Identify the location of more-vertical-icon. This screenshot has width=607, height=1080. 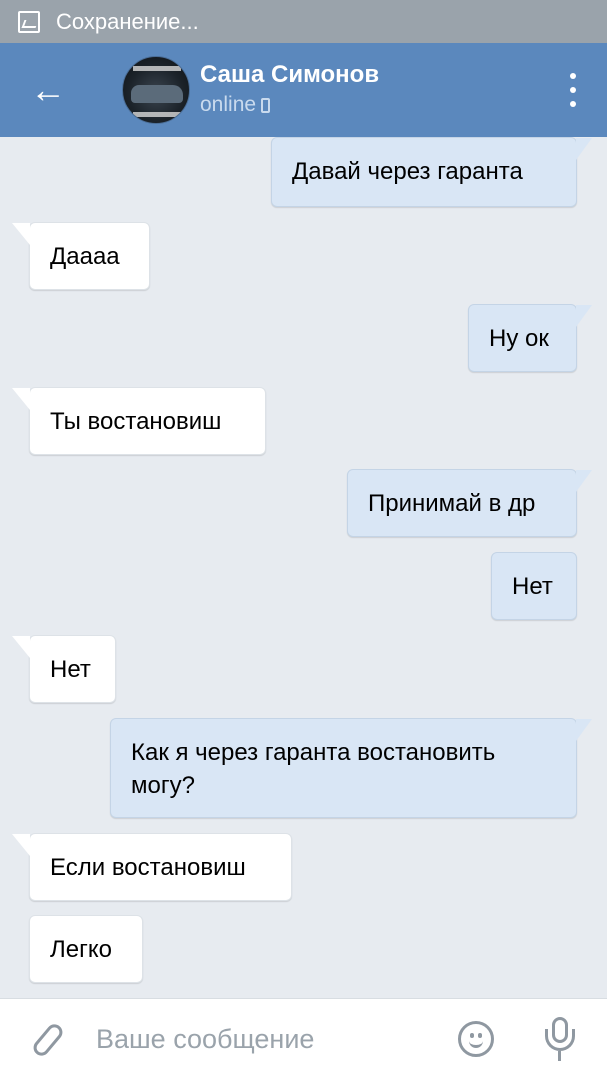
(573, 90).